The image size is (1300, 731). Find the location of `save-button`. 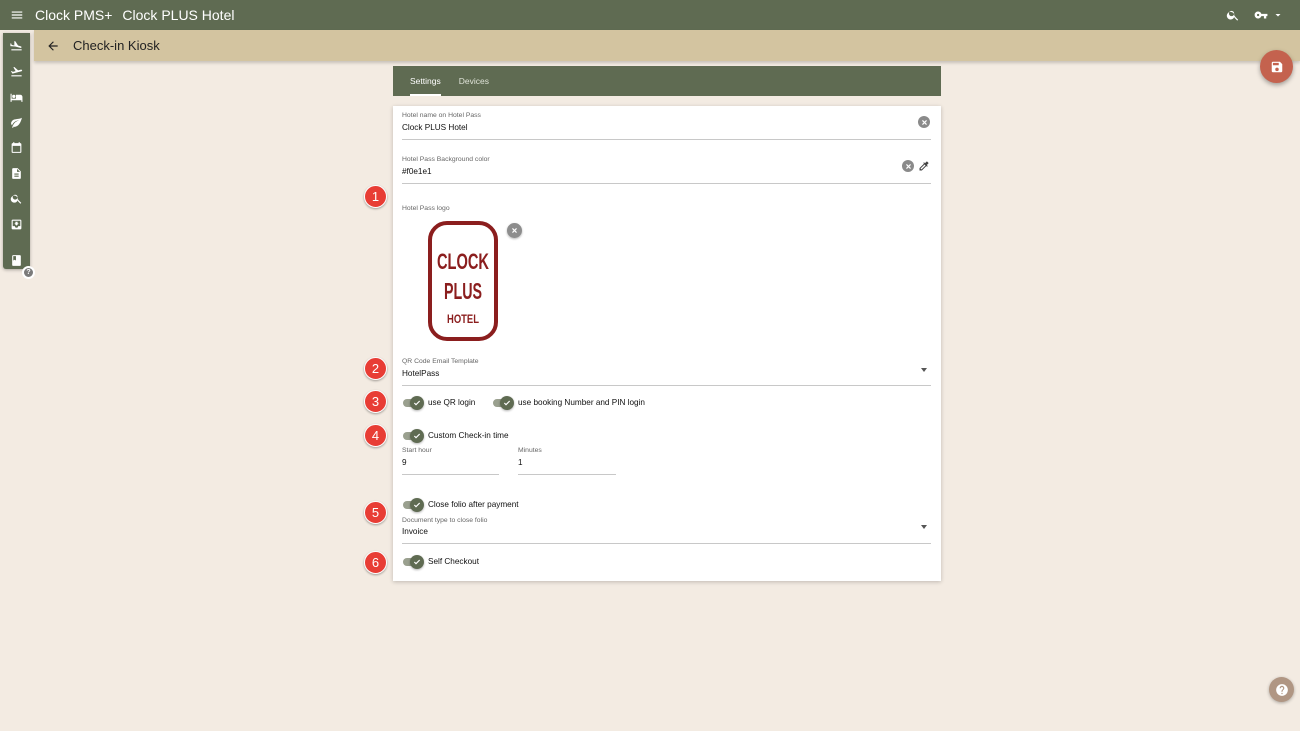

save-button is located at coordinates (1276, 66).